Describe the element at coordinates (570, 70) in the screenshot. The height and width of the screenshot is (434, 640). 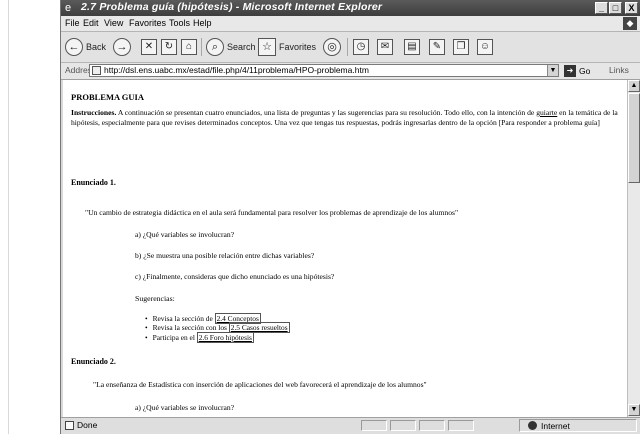
I see `go-arrow-icon: ➜` at that location.